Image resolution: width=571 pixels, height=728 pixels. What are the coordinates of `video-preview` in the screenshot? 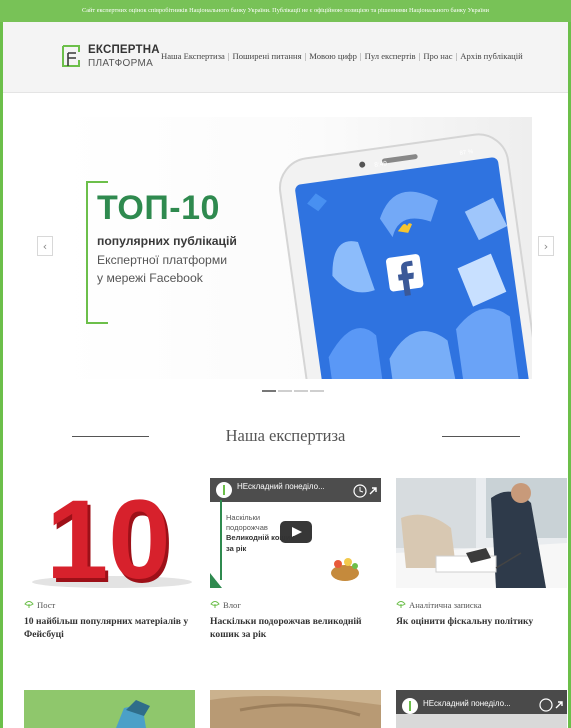 It's located at (481, 709).